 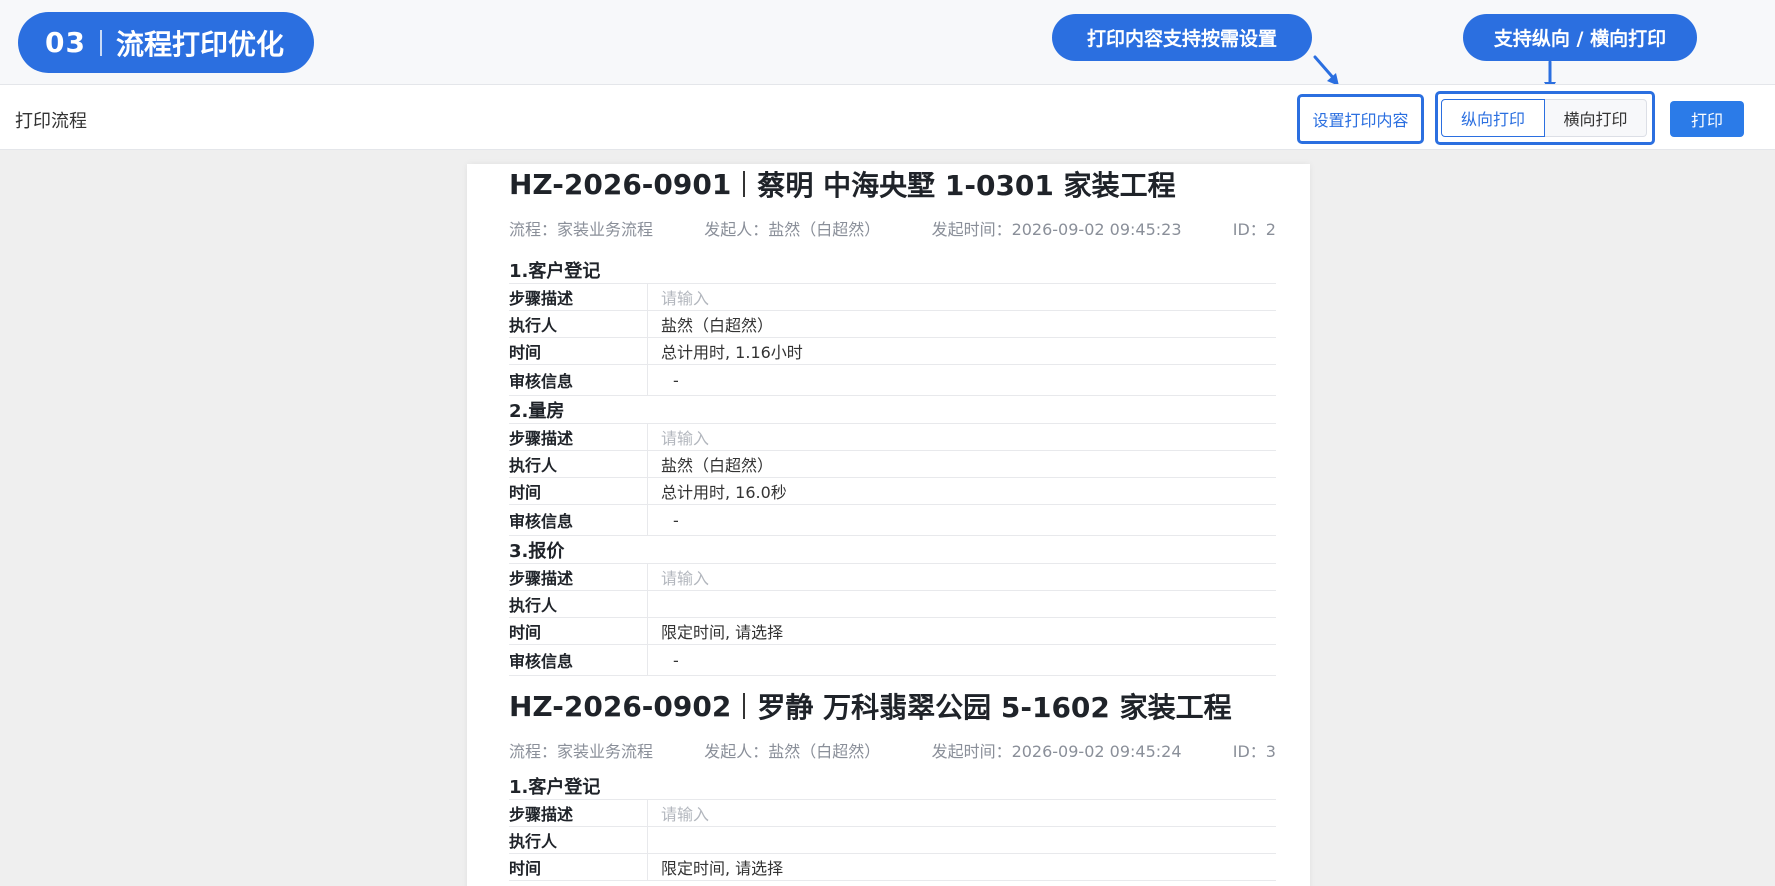 I want to click on meta-time: 发起时间：2026-09-02 09:45:24, so click(x=1056, y=751).